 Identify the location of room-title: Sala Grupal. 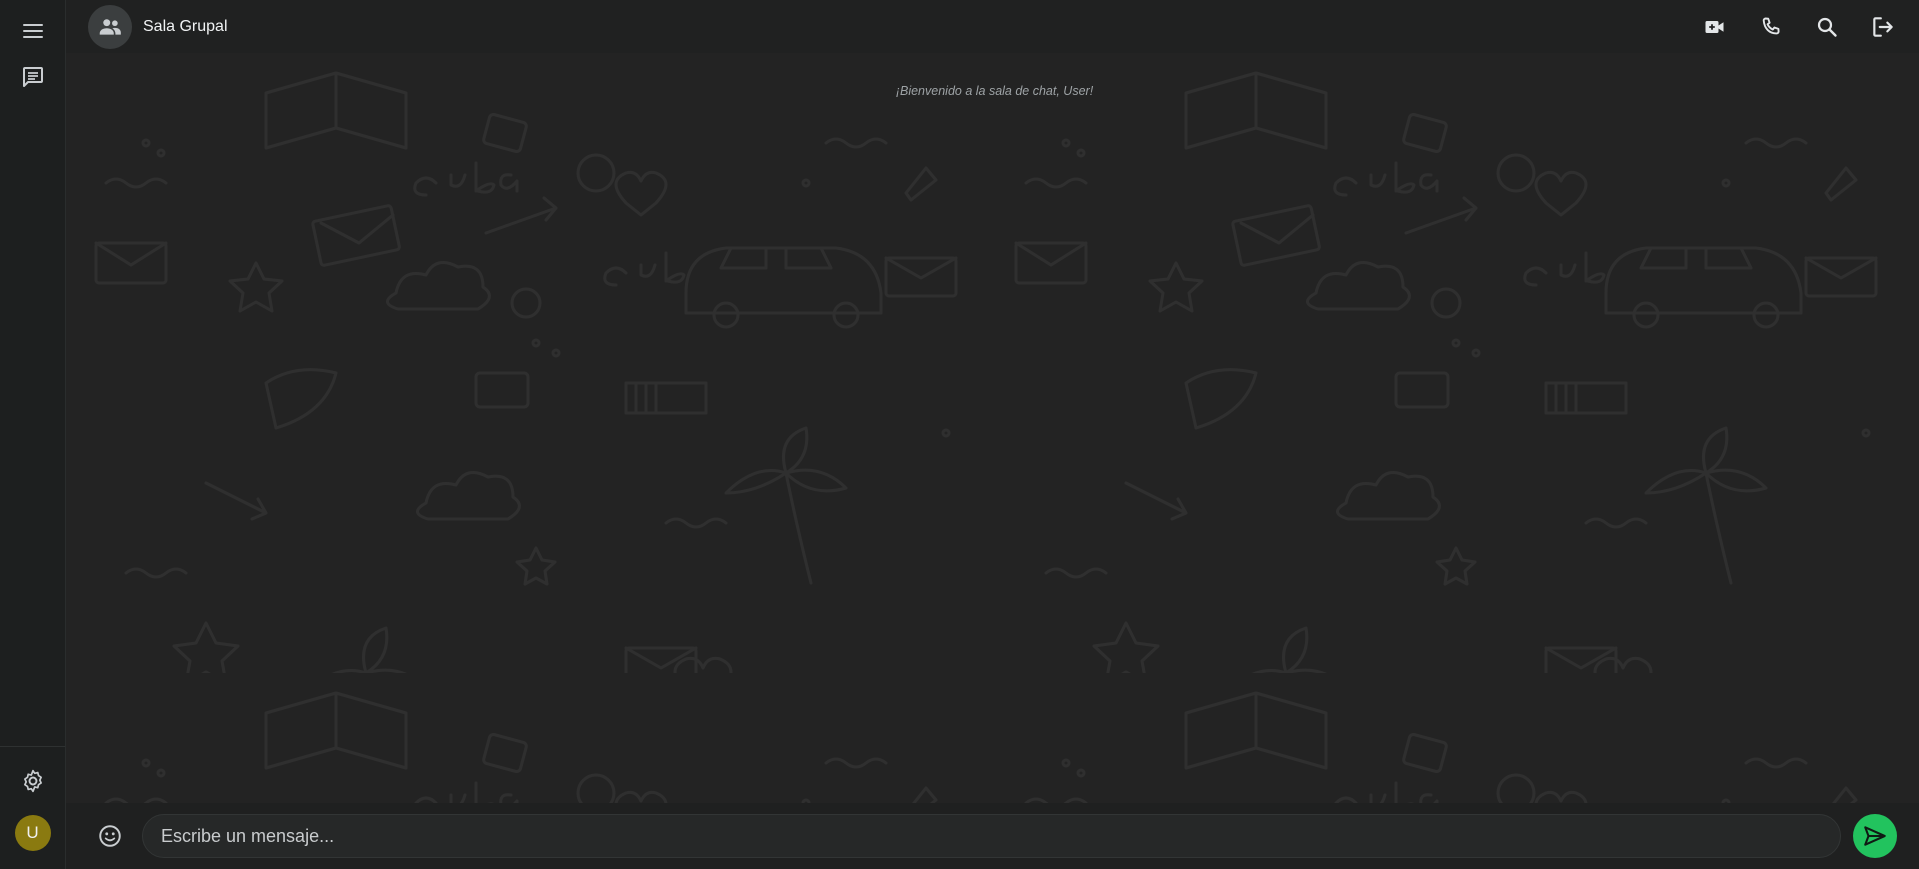
(185, 26).